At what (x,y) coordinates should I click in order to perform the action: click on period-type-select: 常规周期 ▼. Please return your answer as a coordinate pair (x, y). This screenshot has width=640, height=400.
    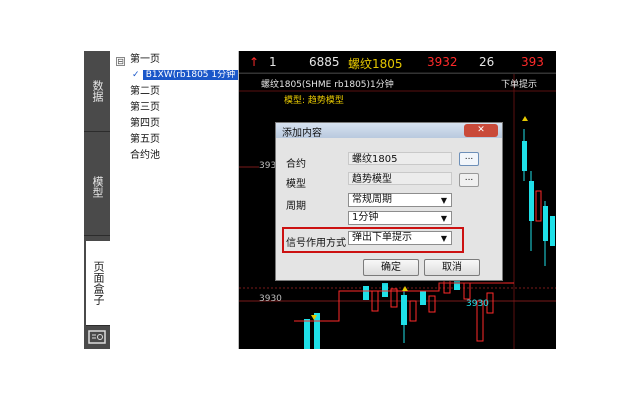
    Looking at the image, I should click on (400, 200).